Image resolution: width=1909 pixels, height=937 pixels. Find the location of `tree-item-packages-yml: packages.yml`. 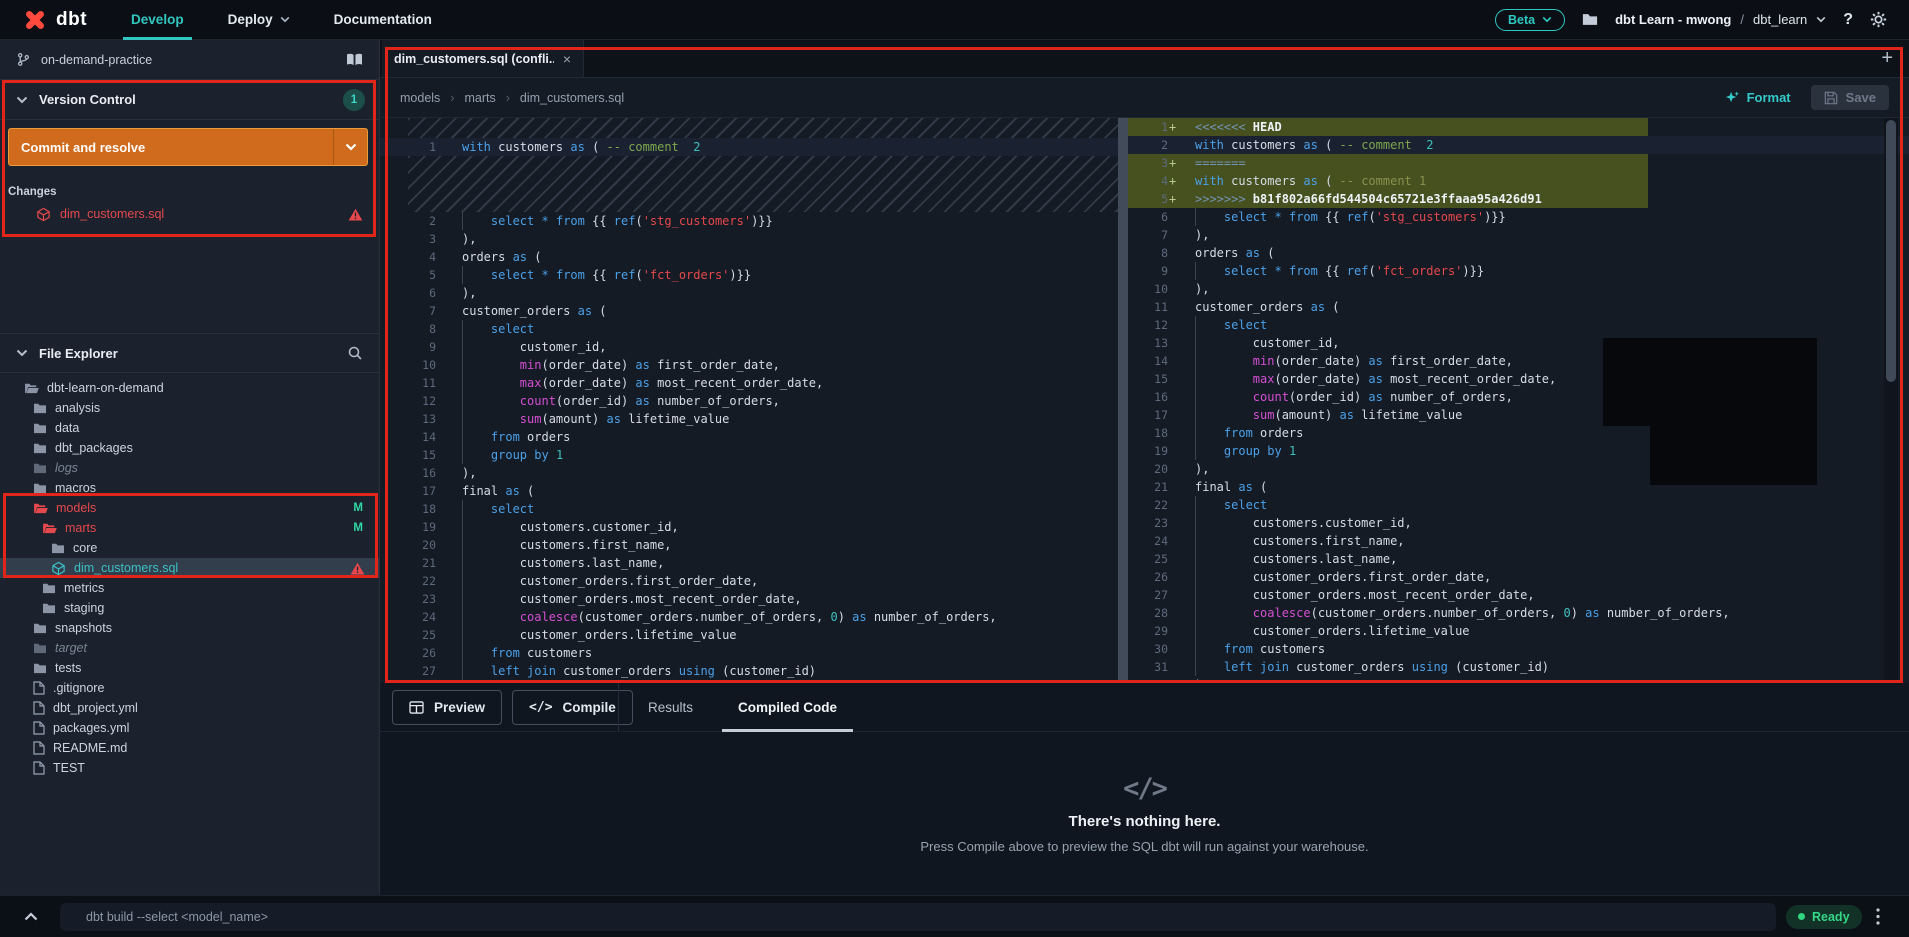

tree-item-packages-yml: packages.yml is located at coordinates (189, 728).